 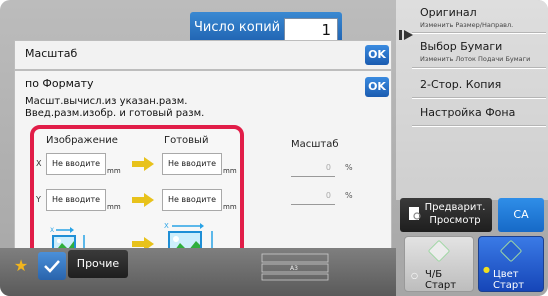 I want to click on tray-size-label: A3, so click(x=294, y=268).